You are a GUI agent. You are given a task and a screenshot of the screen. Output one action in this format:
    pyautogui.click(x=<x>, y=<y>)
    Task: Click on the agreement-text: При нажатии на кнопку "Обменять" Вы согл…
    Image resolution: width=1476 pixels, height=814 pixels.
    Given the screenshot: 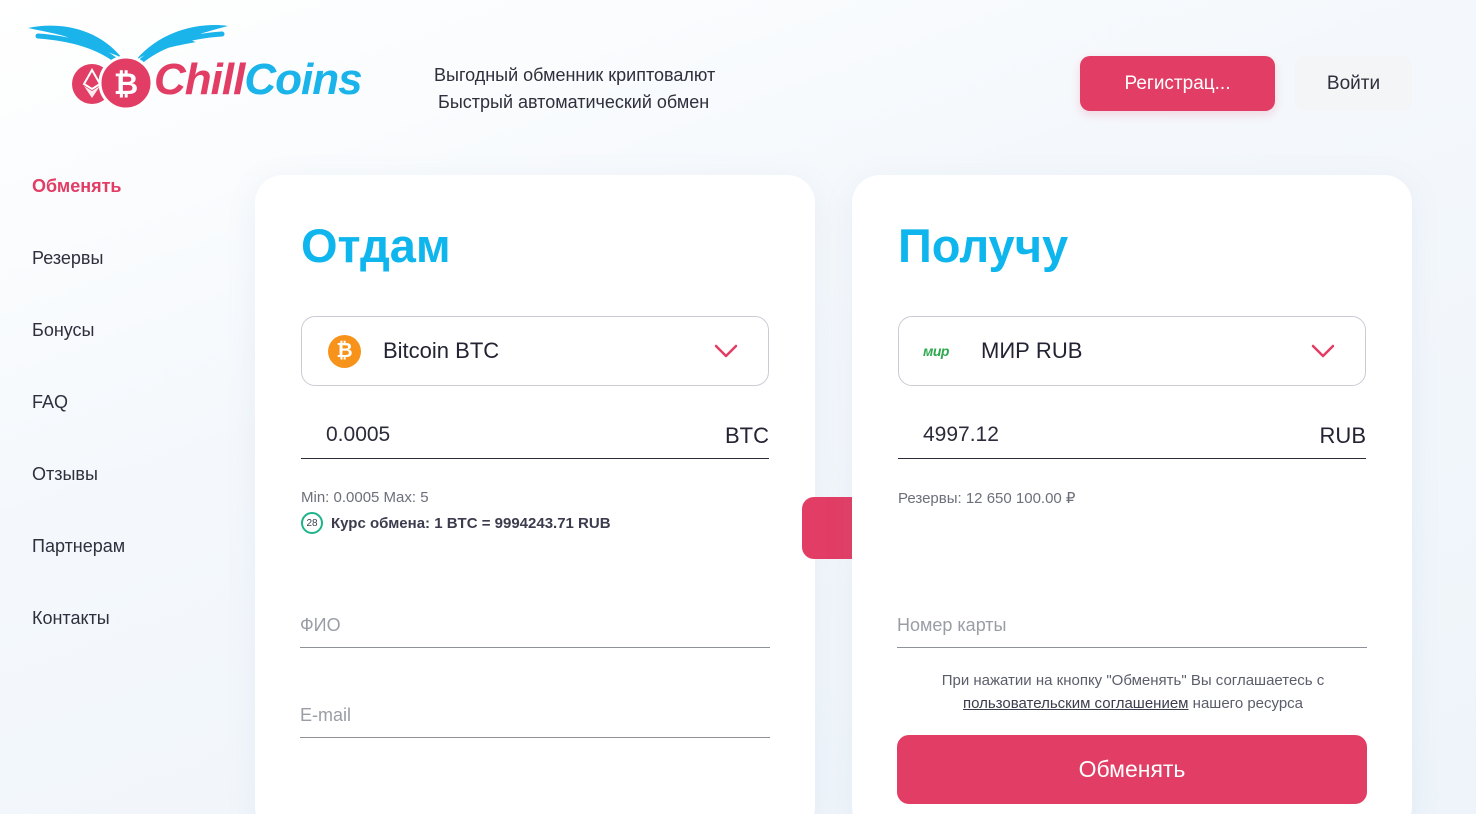 What is the action you would take?
    pyautogui.click(x=1133, y=680)
    